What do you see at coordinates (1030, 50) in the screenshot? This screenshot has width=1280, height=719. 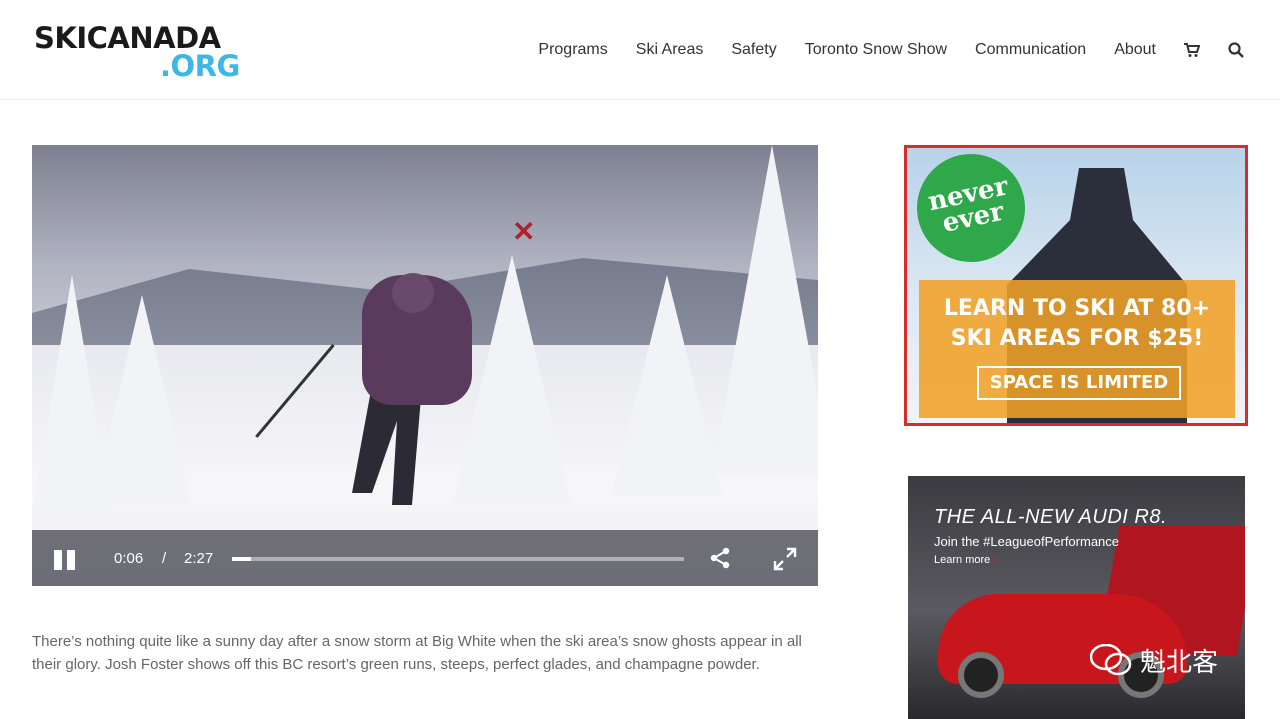 I see `nav-communication: Communication` at bounding box center [1030, 50].